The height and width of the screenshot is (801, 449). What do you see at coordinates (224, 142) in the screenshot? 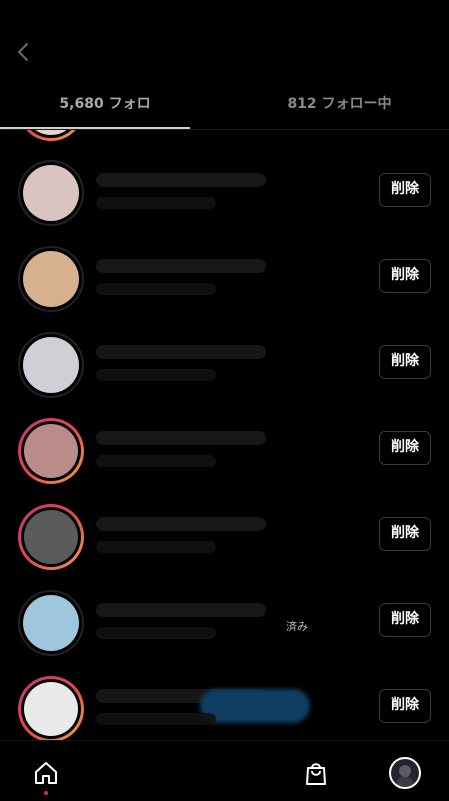
I see `list-item` at bounding box center [224, 142].